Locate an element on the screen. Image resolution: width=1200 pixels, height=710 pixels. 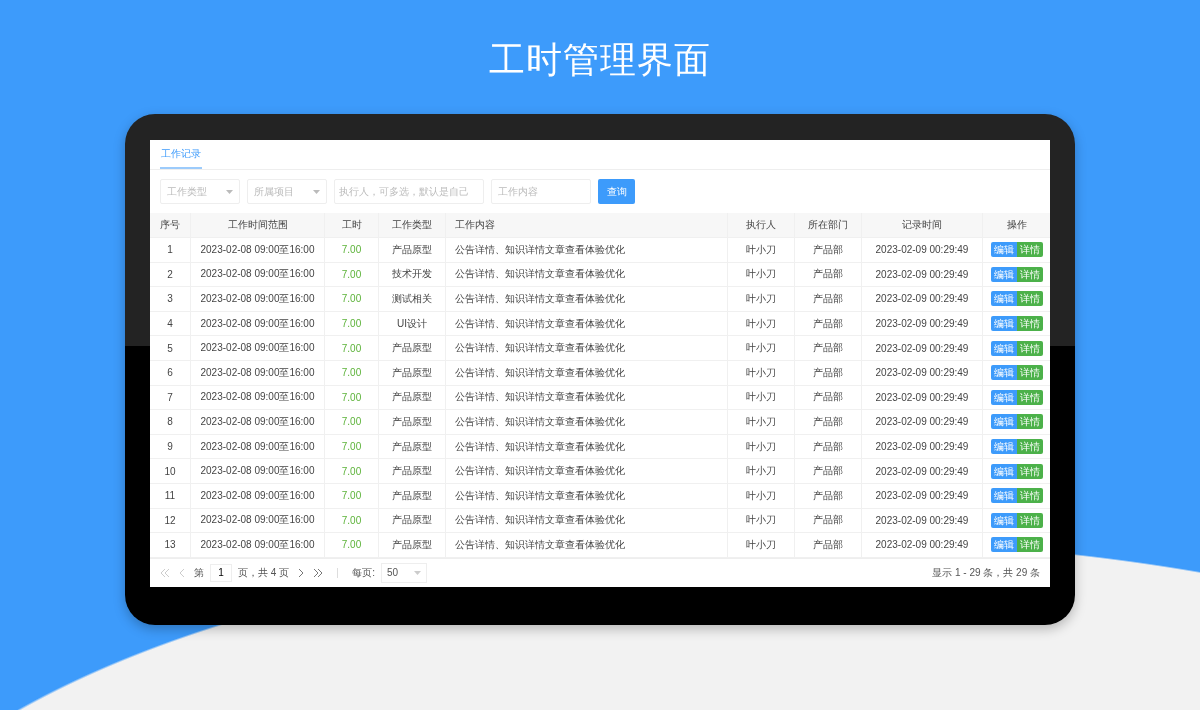
column-header: 工时 is located at coordinates (352, 225).